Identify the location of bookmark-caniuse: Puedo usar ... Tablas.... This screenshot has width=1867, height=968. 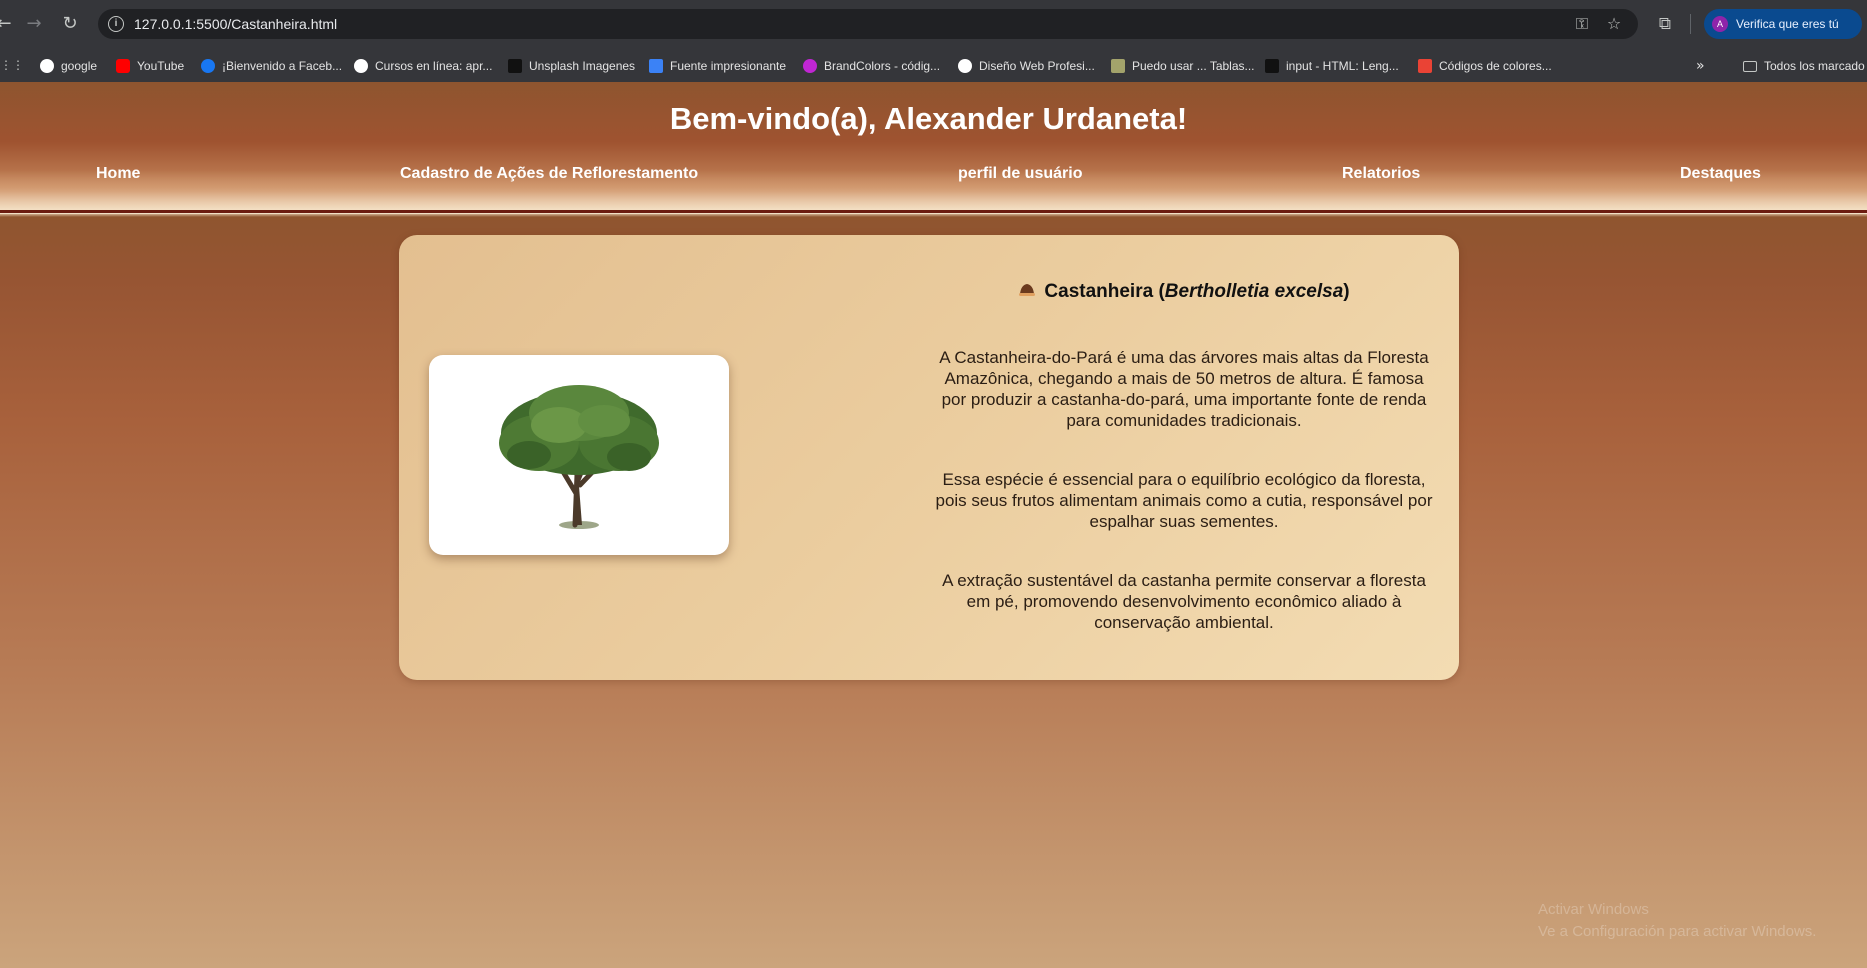
(1183, 66).